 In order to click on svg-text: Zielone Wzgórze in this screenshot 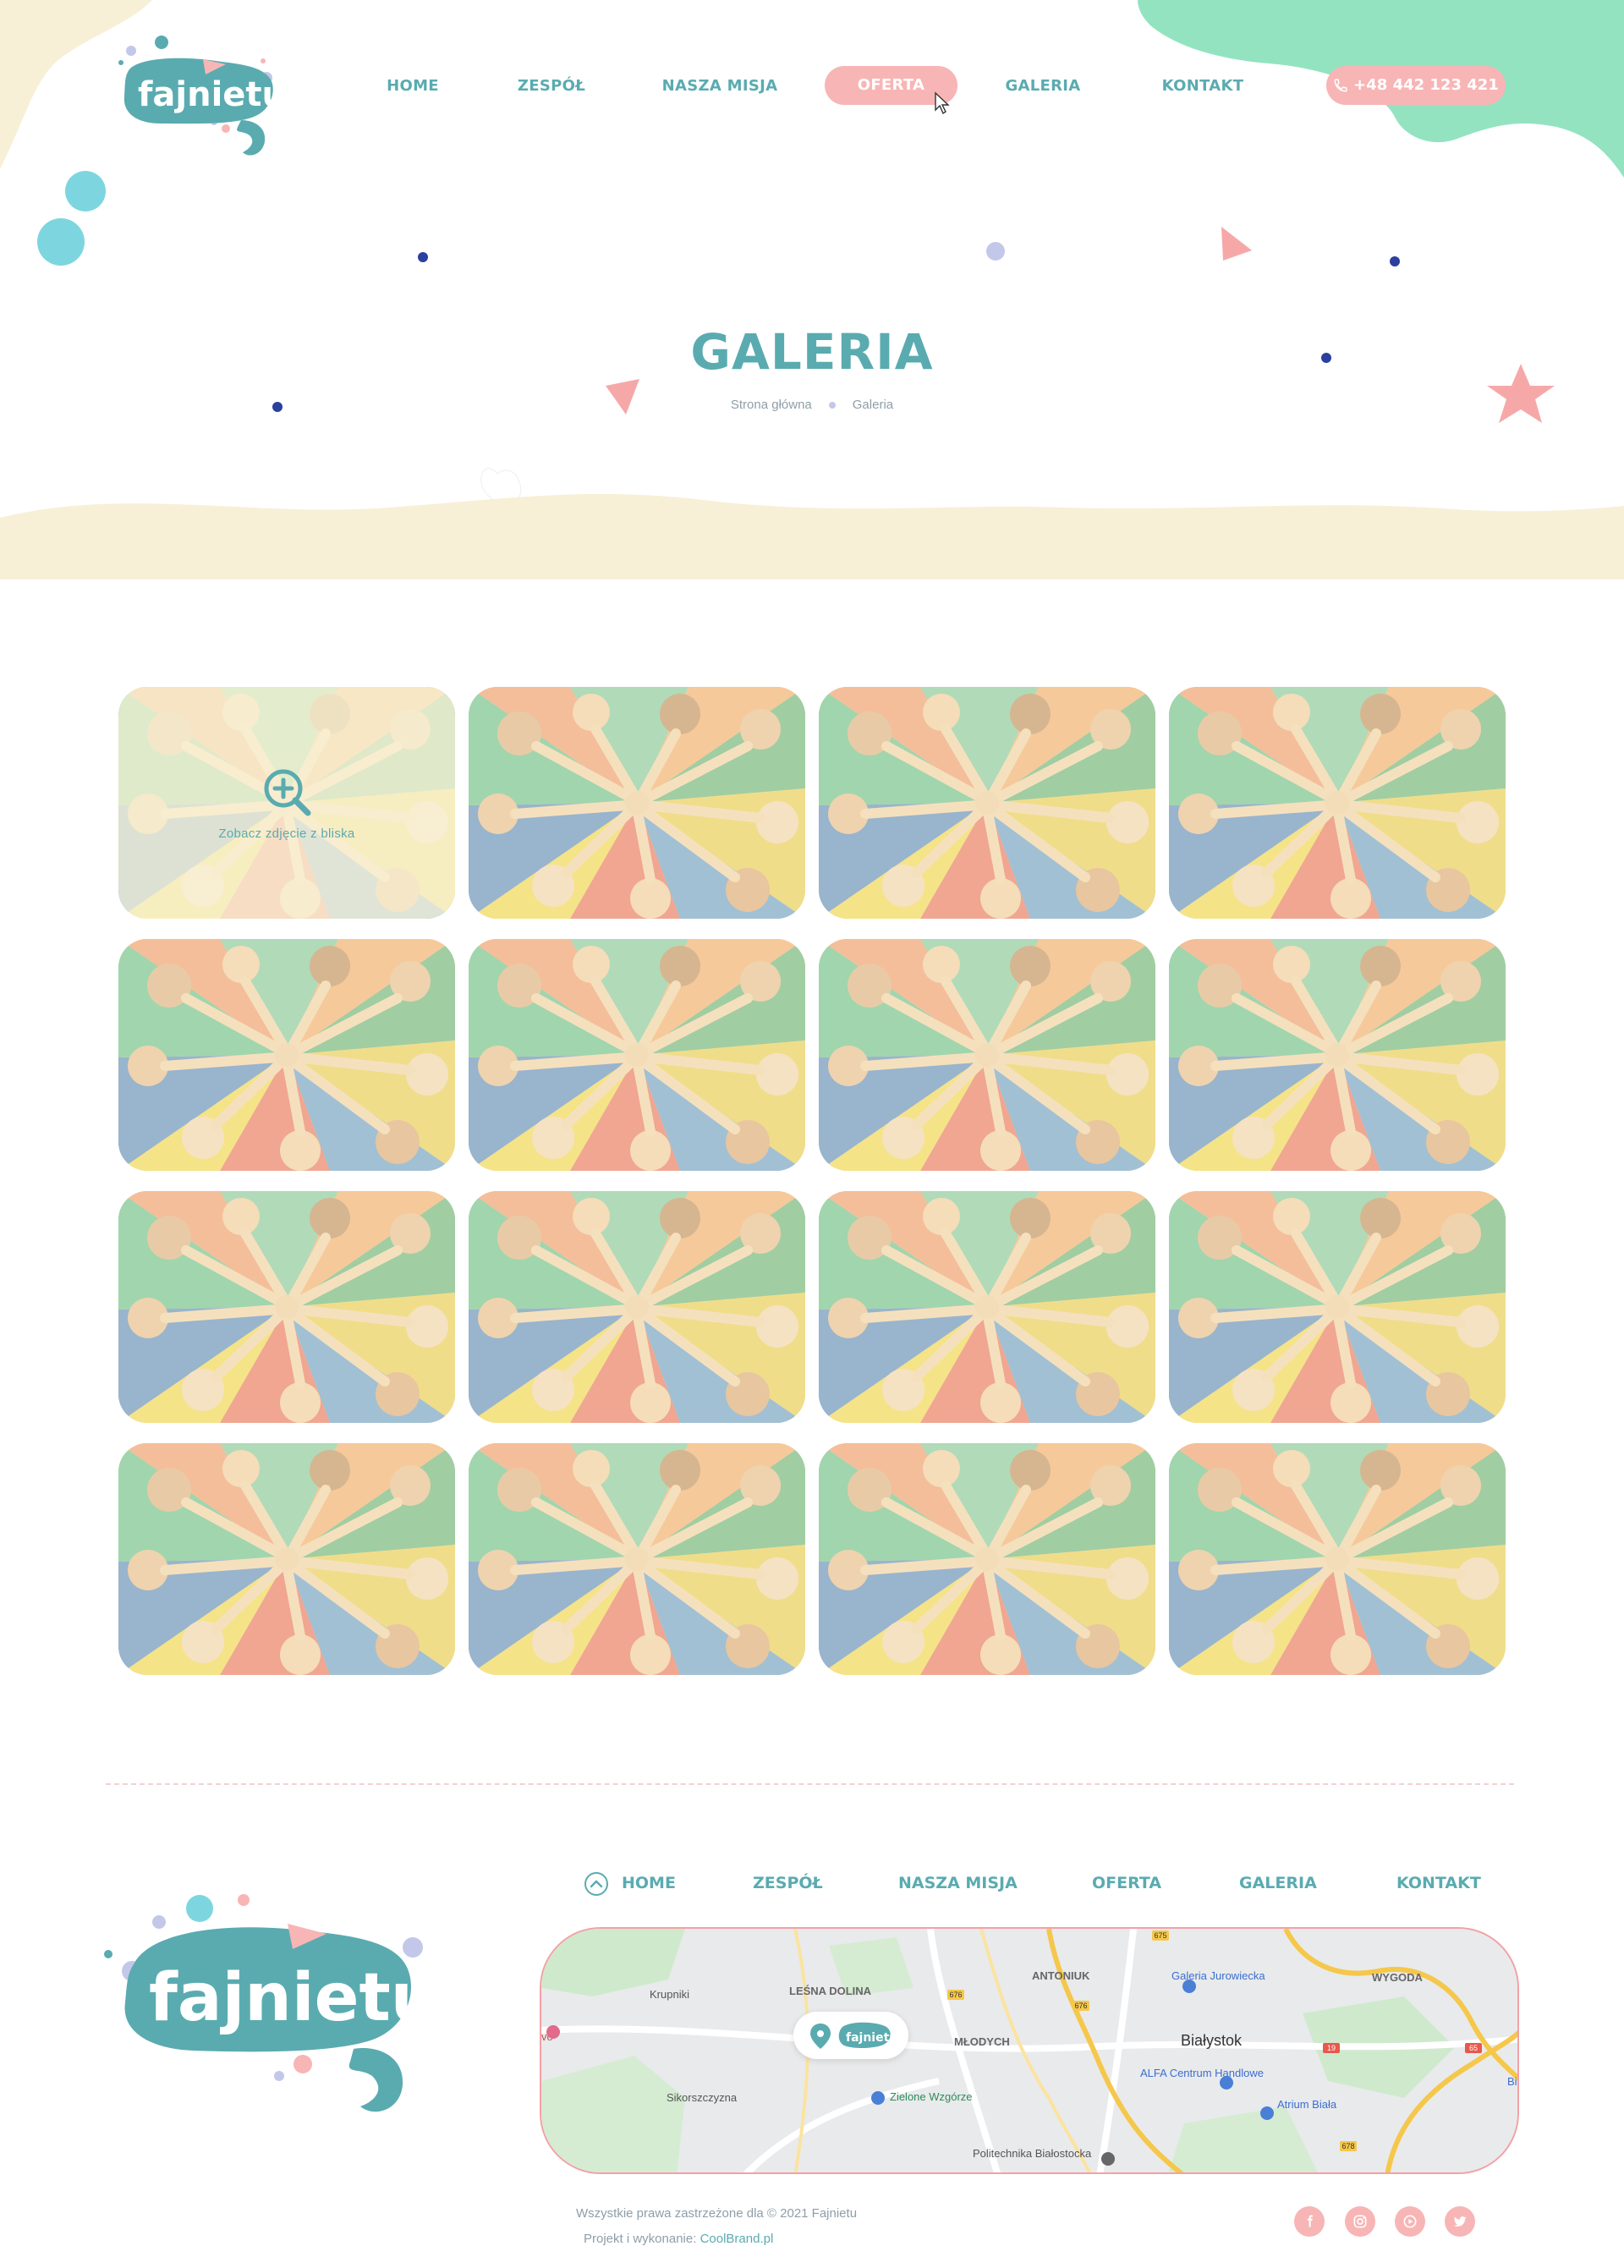, I will do `click(931, 2096)`.